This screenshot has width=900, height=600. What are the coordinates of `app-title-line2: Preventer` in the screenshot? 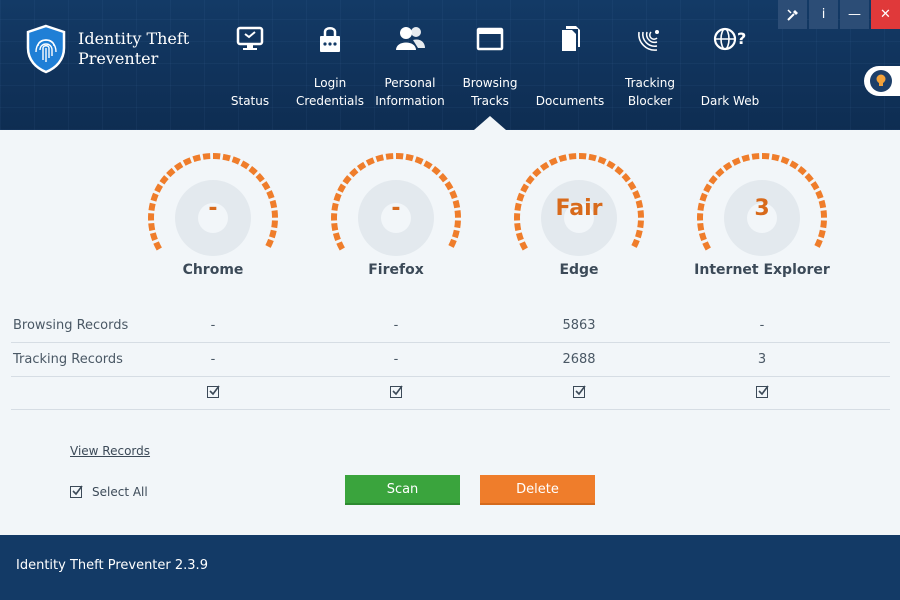 It's located at (118, 58).